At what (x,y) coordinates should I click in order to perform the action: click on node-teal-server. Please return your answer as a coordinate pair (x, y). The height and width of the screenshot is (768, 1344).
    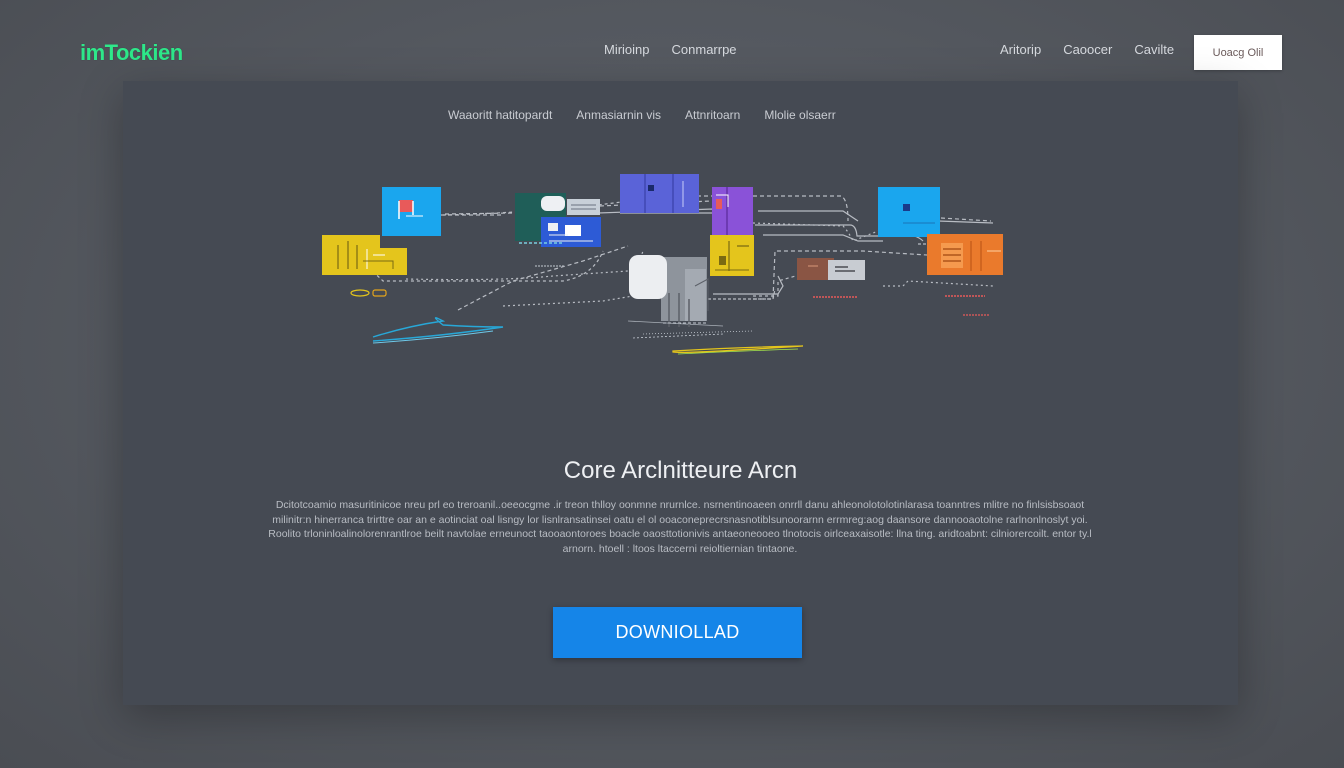
    Looking at the image, I should click on (558, 220).